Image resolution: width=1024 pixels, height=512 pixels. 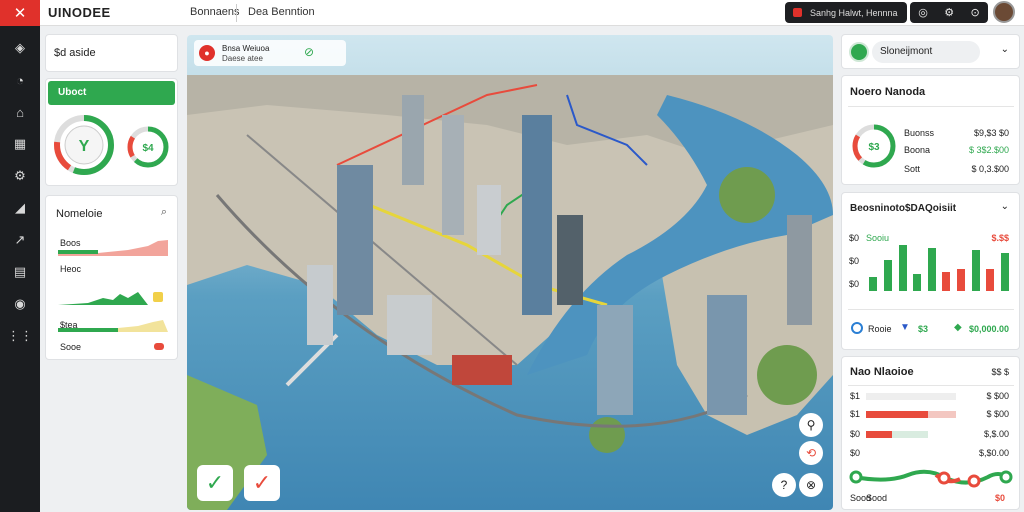 I want to click on gauge-icon: ◔, so click(x=20, y=80).